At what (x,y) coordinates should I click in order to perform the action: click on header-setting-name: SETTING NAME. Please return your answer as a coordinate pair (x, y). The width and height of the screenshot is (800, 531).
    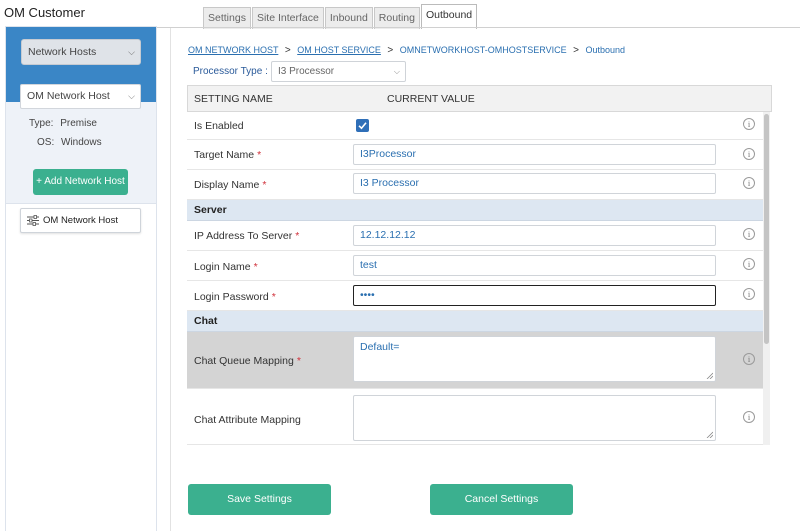
    Looking at the image, I should click on (233, 99).